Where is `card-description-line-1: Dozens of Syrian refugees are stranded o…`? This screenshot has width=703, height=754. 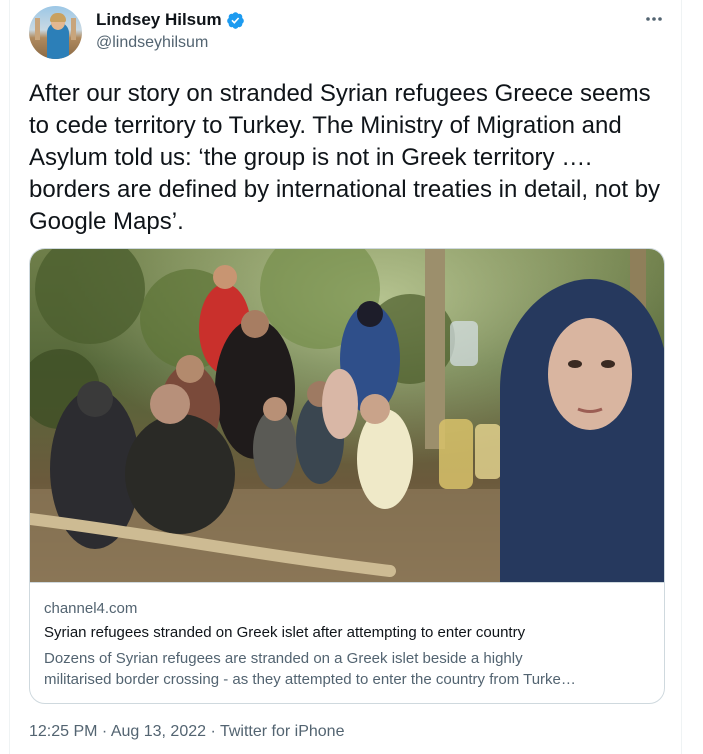 card-description-line-1: Dozens of Syrian refugees are stranded o… is located at coordinates (283, 658).